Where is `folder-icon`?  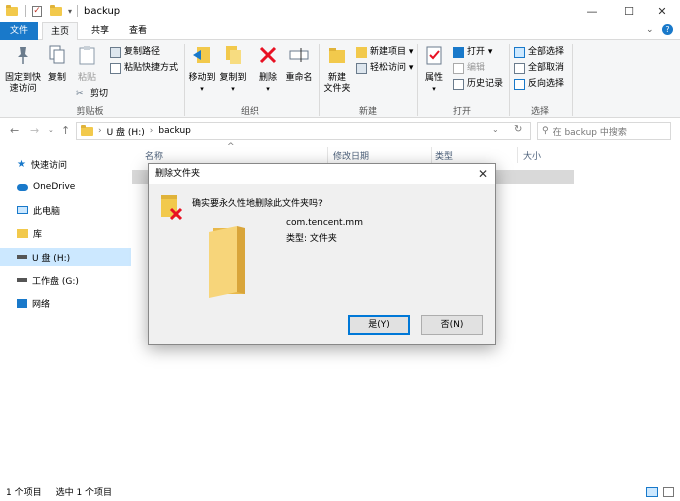 folder-icon is located at coordinates (12, 10).